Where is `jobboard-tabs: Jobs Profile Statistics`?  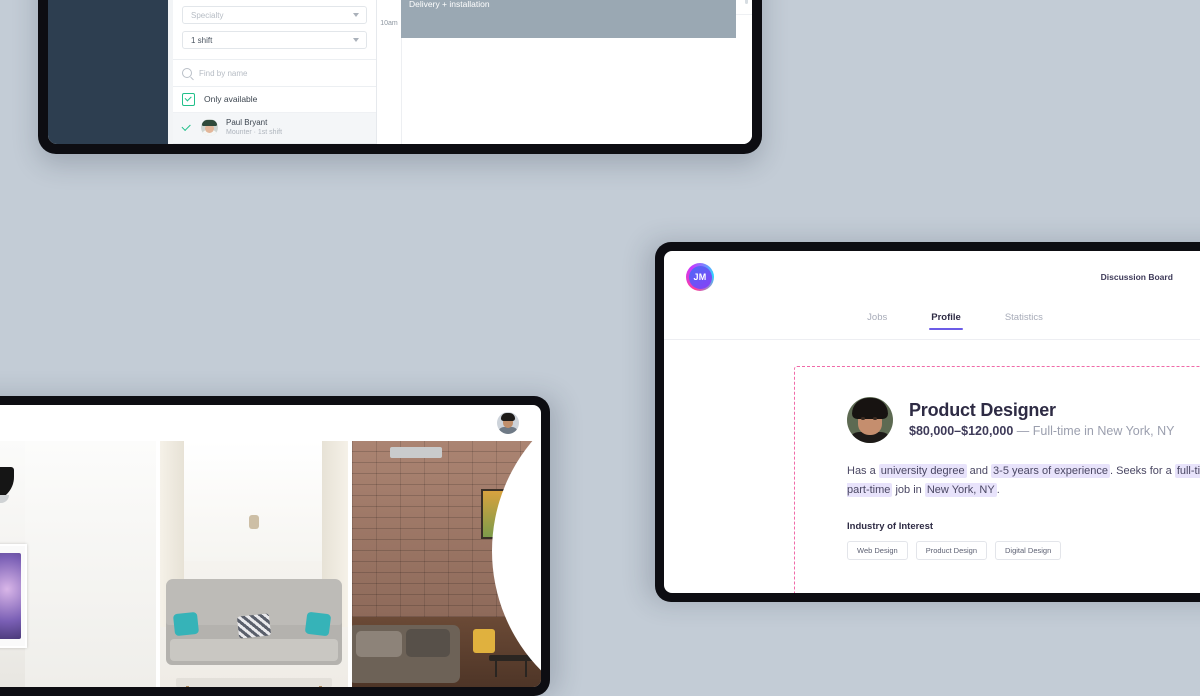
jobboard-tabs: Jobs Profile Statistics is located at coordinates (932, 321).